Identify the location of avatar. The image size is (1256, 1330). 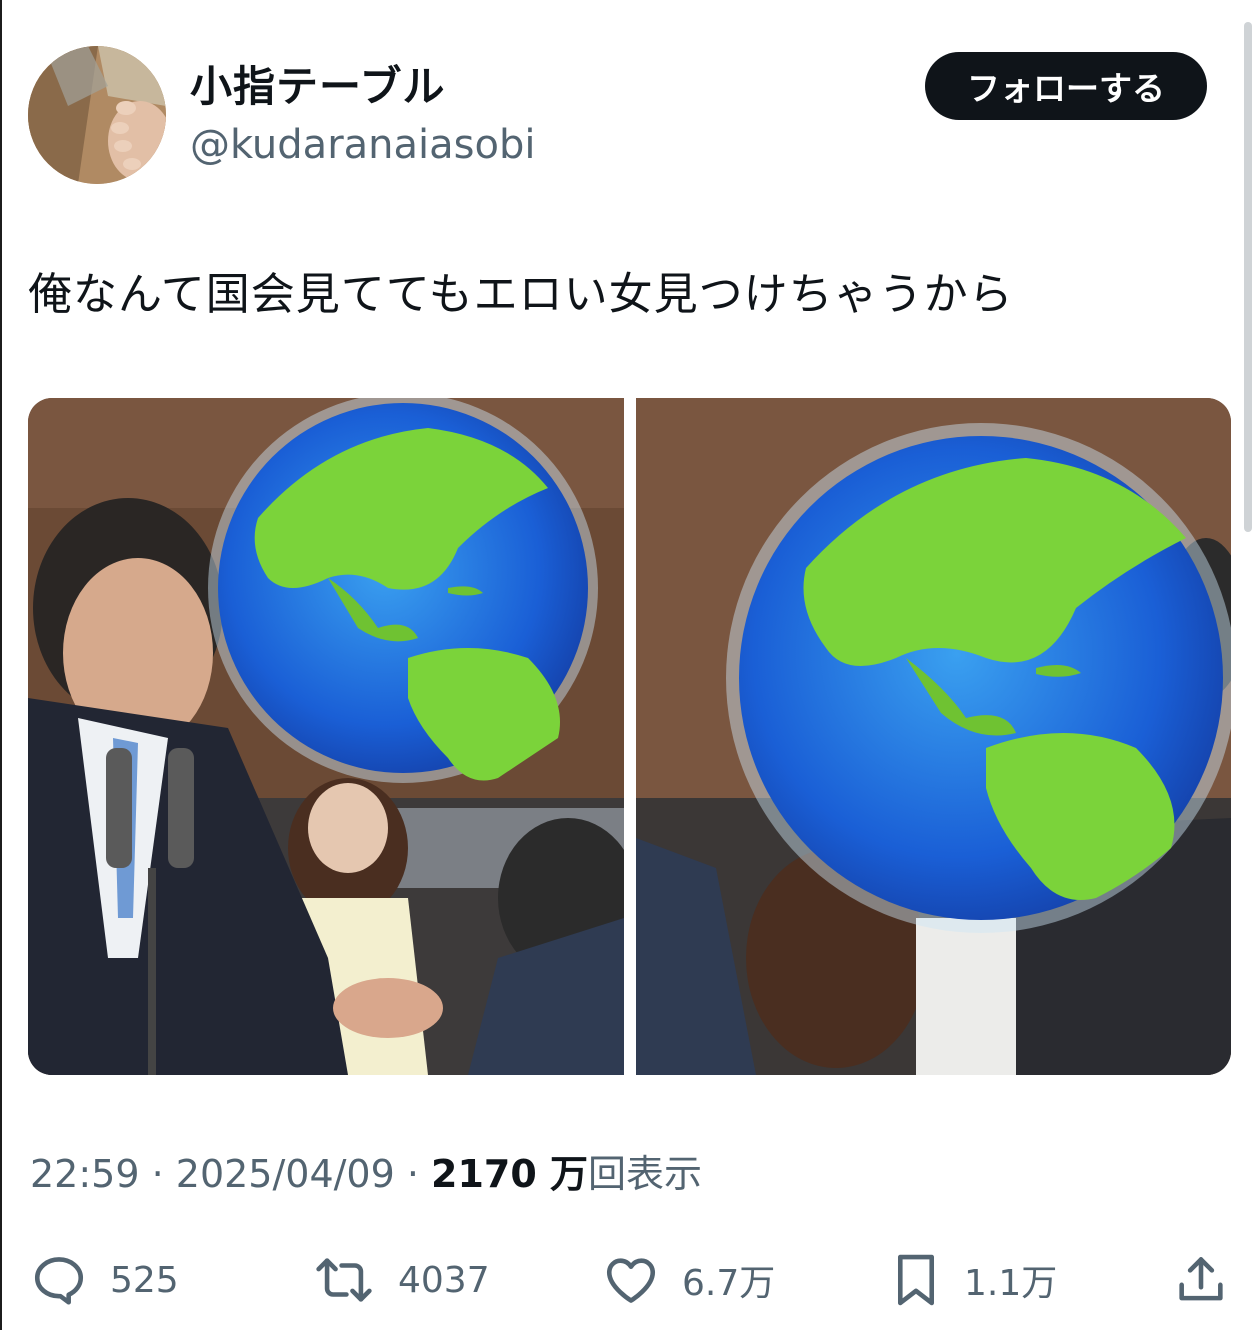
(97, 115).